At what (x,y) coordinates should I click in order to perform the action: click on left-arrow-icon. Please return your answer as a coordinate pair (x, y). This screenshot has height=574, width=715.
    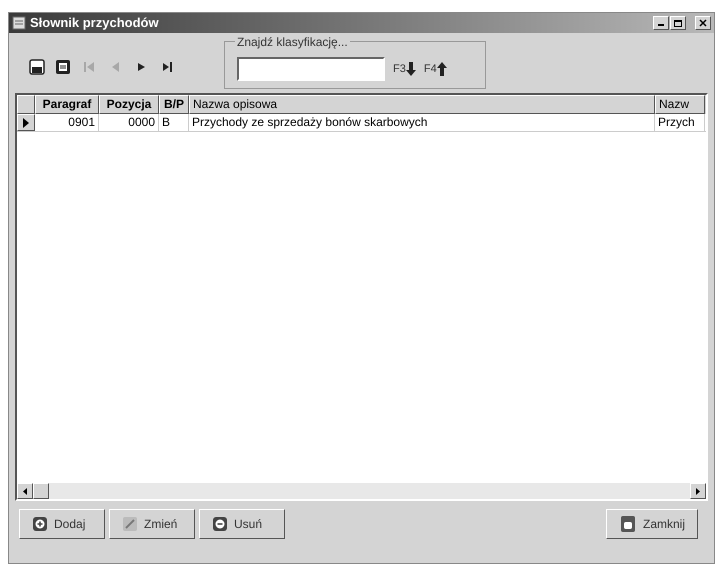
    Looking at the image, I should click on (25, 491).